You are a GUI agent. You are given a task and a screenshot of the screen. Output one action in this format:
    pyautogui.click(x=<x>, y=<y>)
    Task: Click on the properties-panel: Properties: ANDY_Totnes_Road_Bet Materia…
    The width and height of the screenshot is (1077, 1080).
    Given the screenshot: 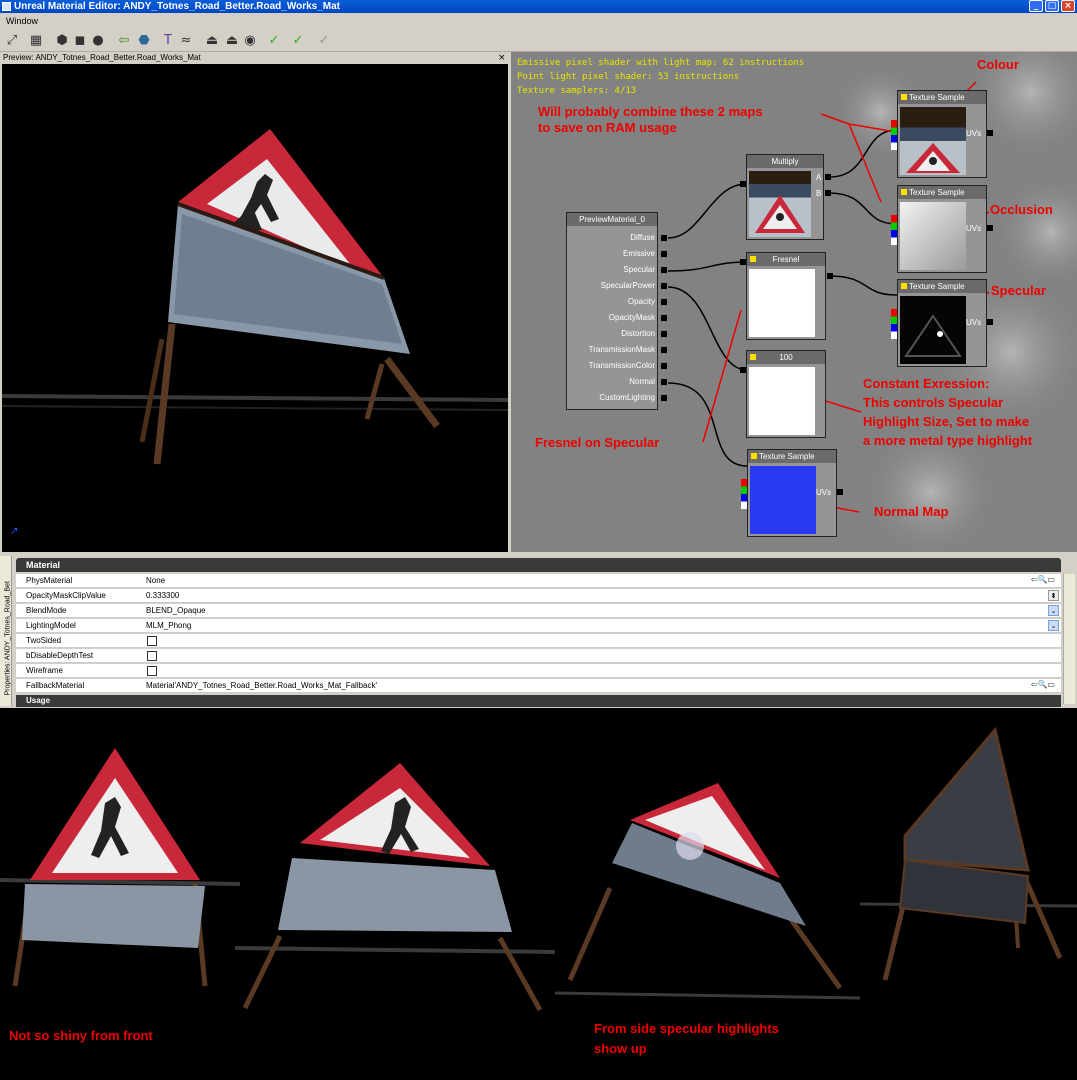 What is the action you would take?
    pyautogui.click(x=538, y=632)
    